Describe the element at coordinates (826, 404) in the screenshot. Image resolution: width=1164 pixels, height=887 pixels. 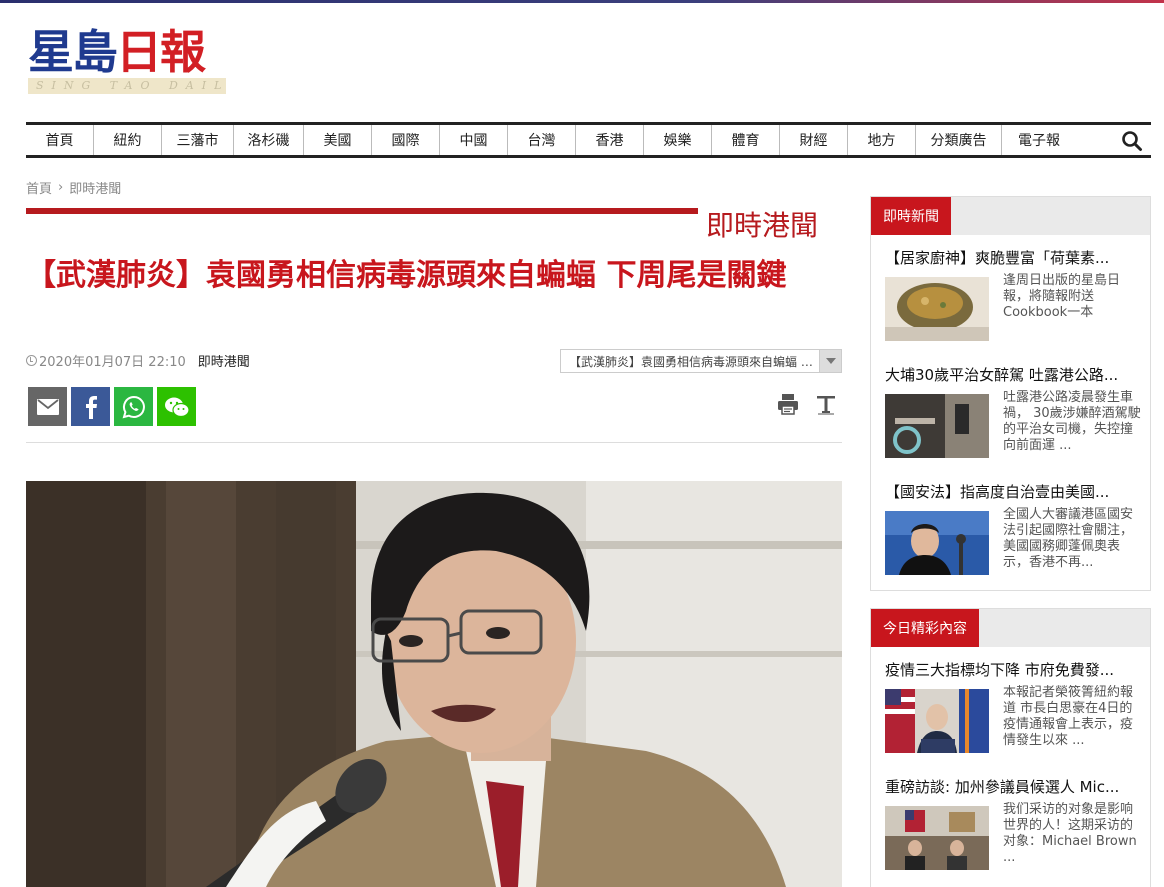
I see `font-size-icon` at that location.